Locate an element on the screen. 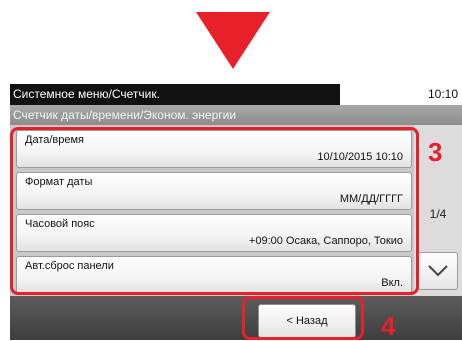  scroll-down-button is located at coordinates (438, 271).